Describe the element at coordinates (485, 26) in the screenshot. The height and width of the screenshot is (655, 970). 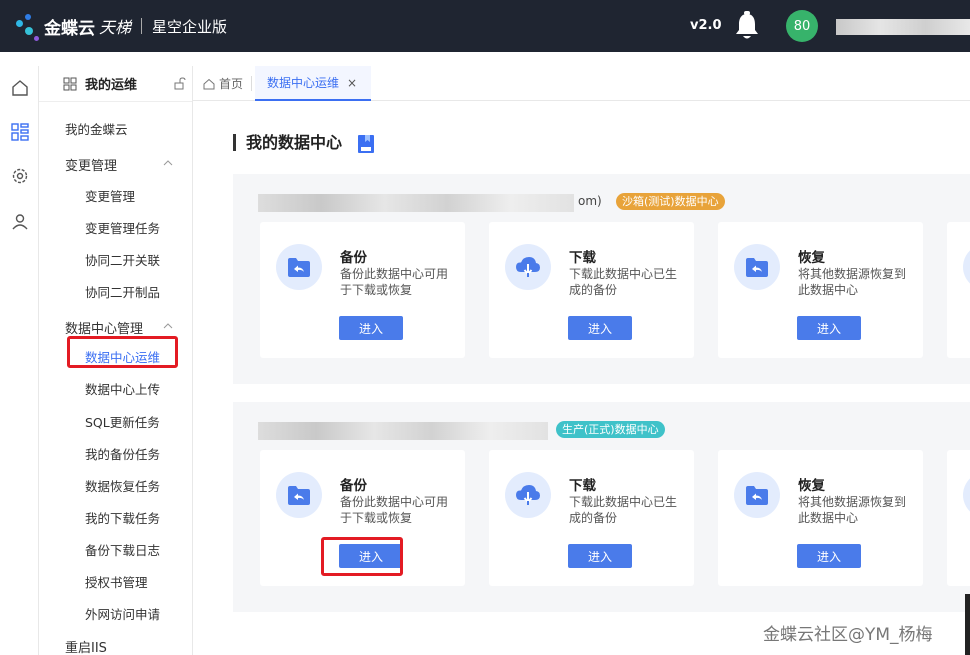
I see `top-bar: 金蝶云 天梯 星空企业版 v2.0 80` at that location.